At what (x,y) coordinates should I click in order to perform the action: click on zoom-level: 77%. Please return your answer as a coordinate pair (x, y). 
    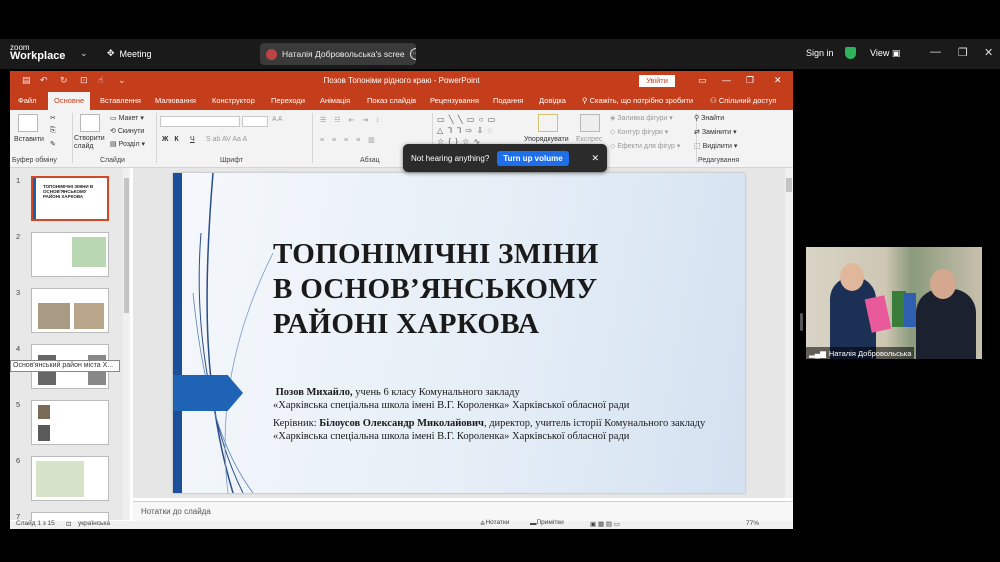
    Looking at the image, I should click on (752, 523).